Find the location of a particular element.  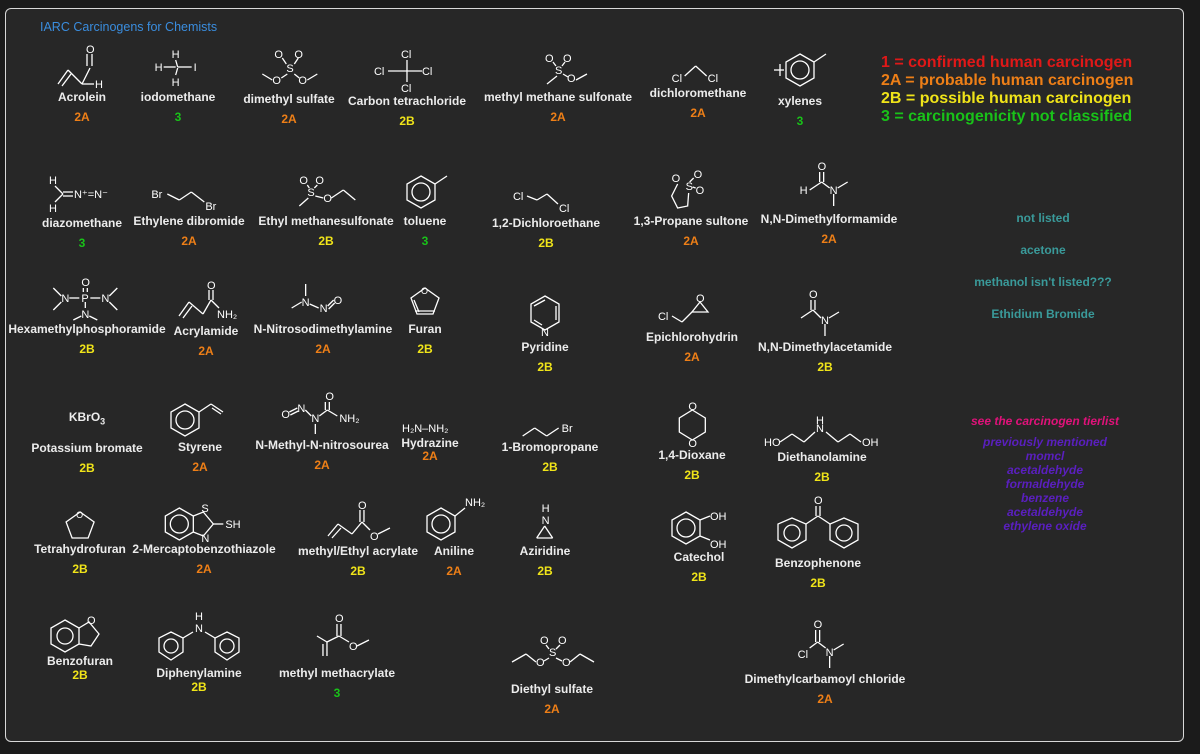

compound-card: Br 1-Bromopropane 2B is located at coordinates (550, 447).